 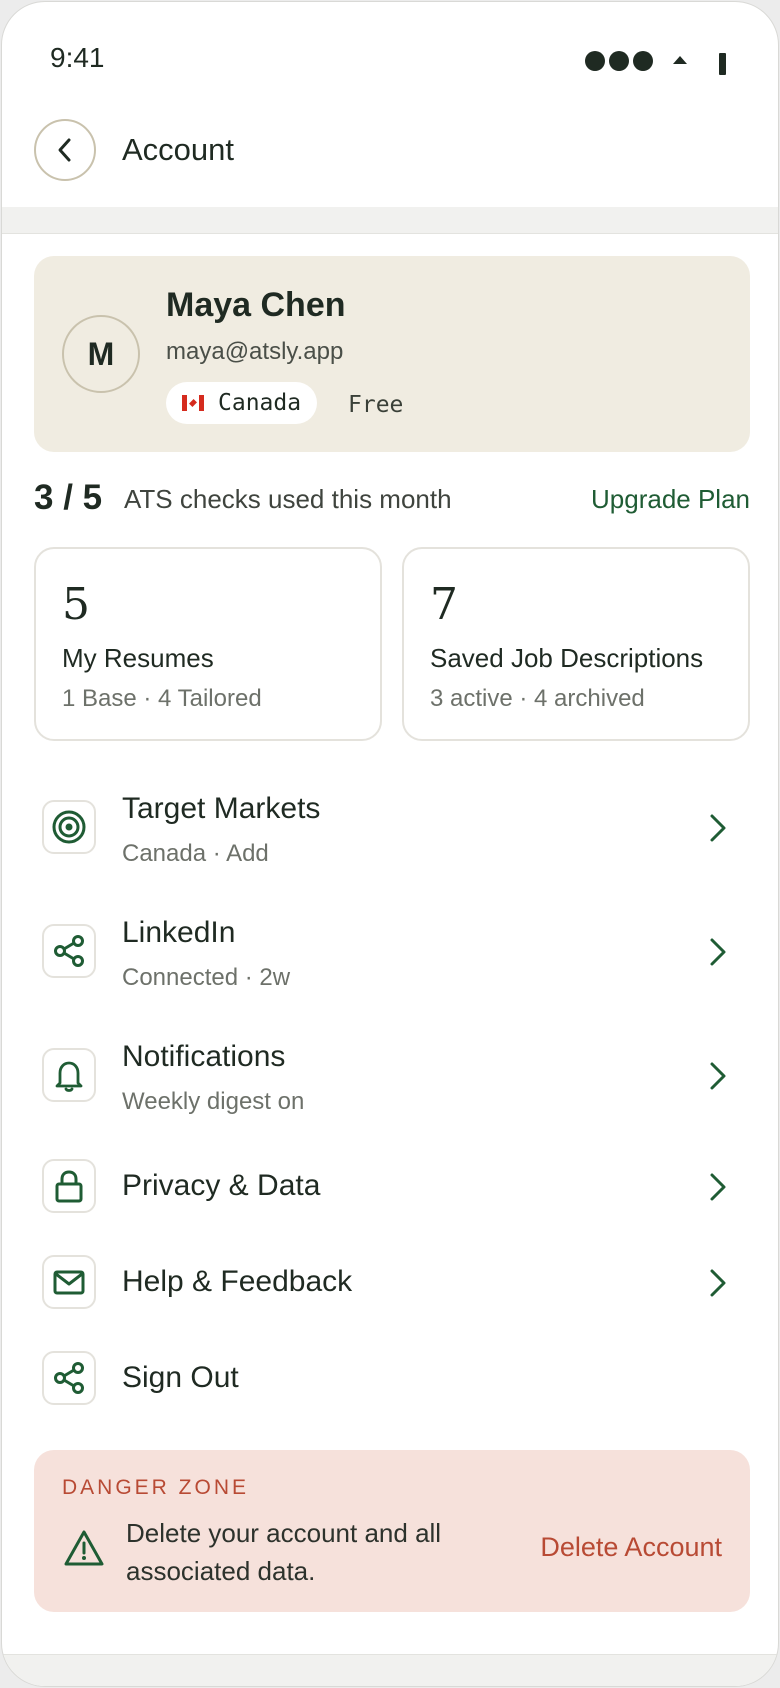 I want to click on bottom-band, so click(x=390, y=1670).